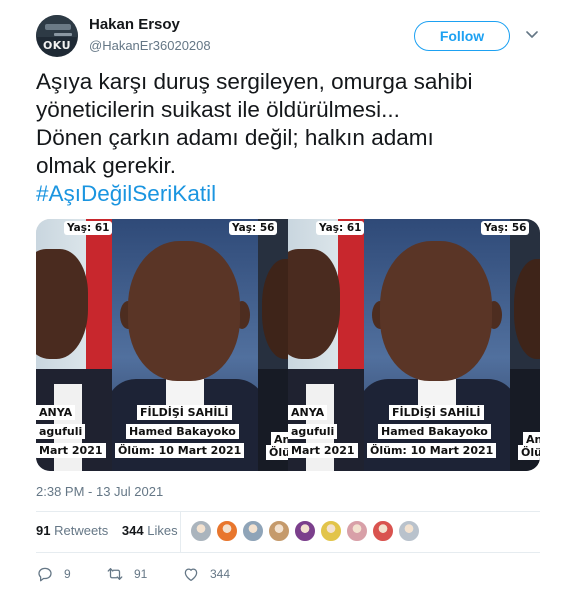 This screenshot has height=596, width=573. Describe the element at coordinates (106, 165) in the screenshot. I see `tweet-text-line: olmak gerekir.` at that location.